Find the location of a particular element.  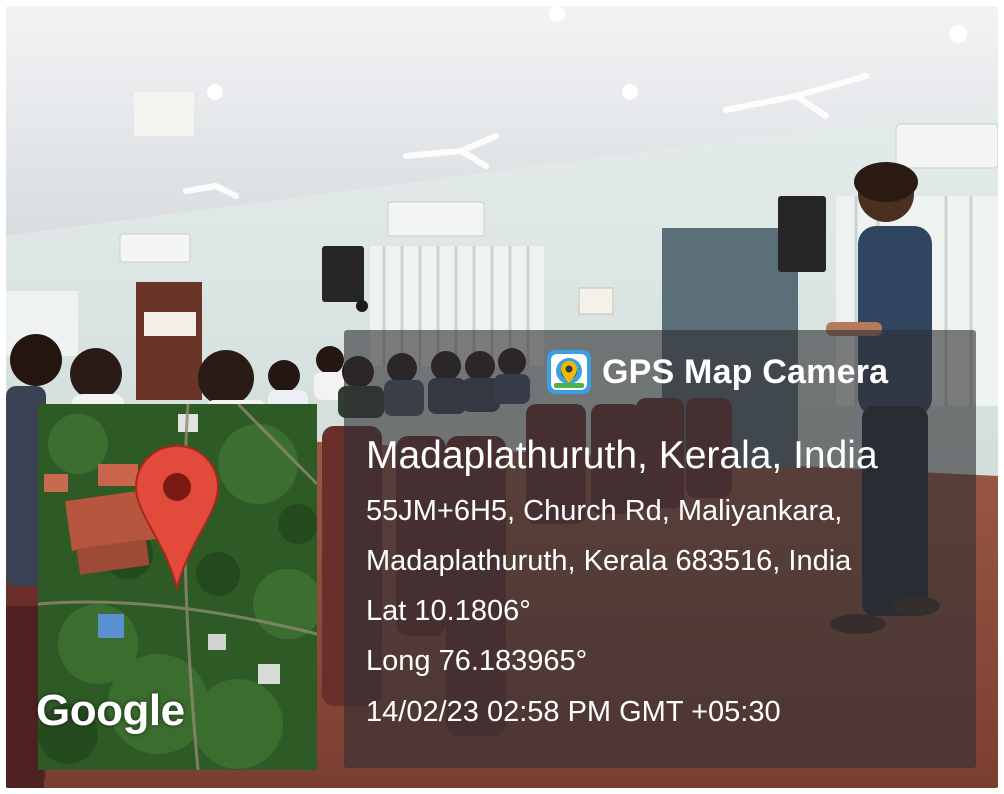

timestamp: 14/02/23 02:58 PM GMT +05:30 is located at coordinates (573, 712).